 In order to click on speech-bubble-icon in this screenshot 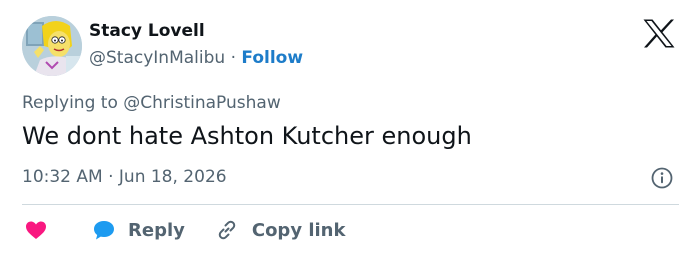, I will do `click(104, 230)`.